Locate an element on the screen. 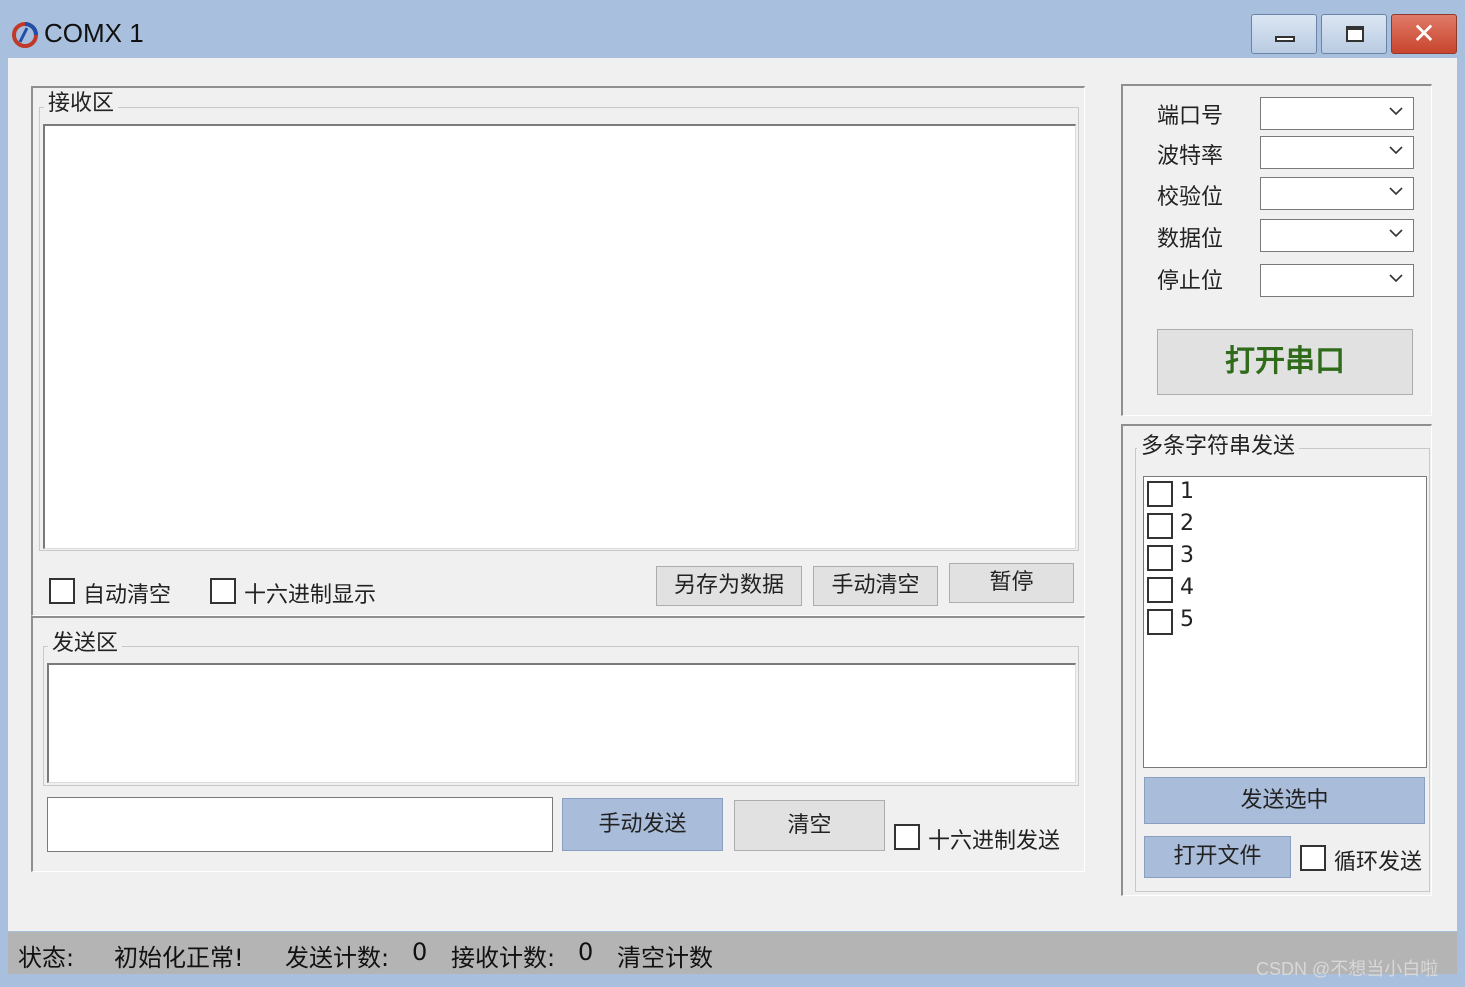 This screenshot has height=987, width=1465. title-bar: COMX 1 ✕ is located at coordinates (732, 29).